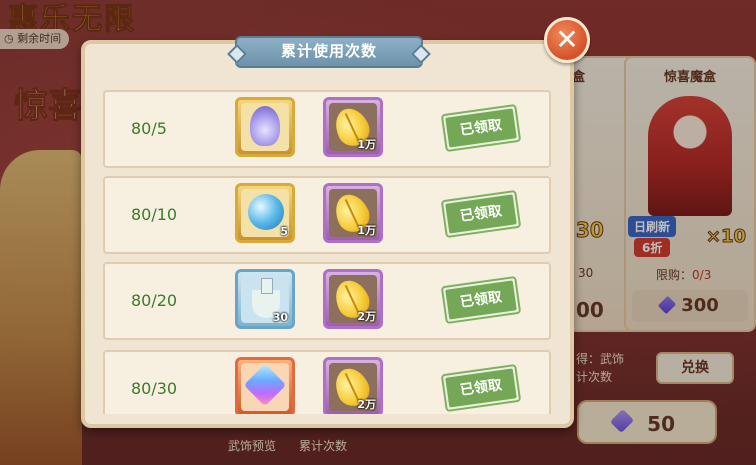  What do you see at coordinates (328, 51) in the screenshot?
I see `modal-title: 累计使用次数` at bounding box center [328, 51].